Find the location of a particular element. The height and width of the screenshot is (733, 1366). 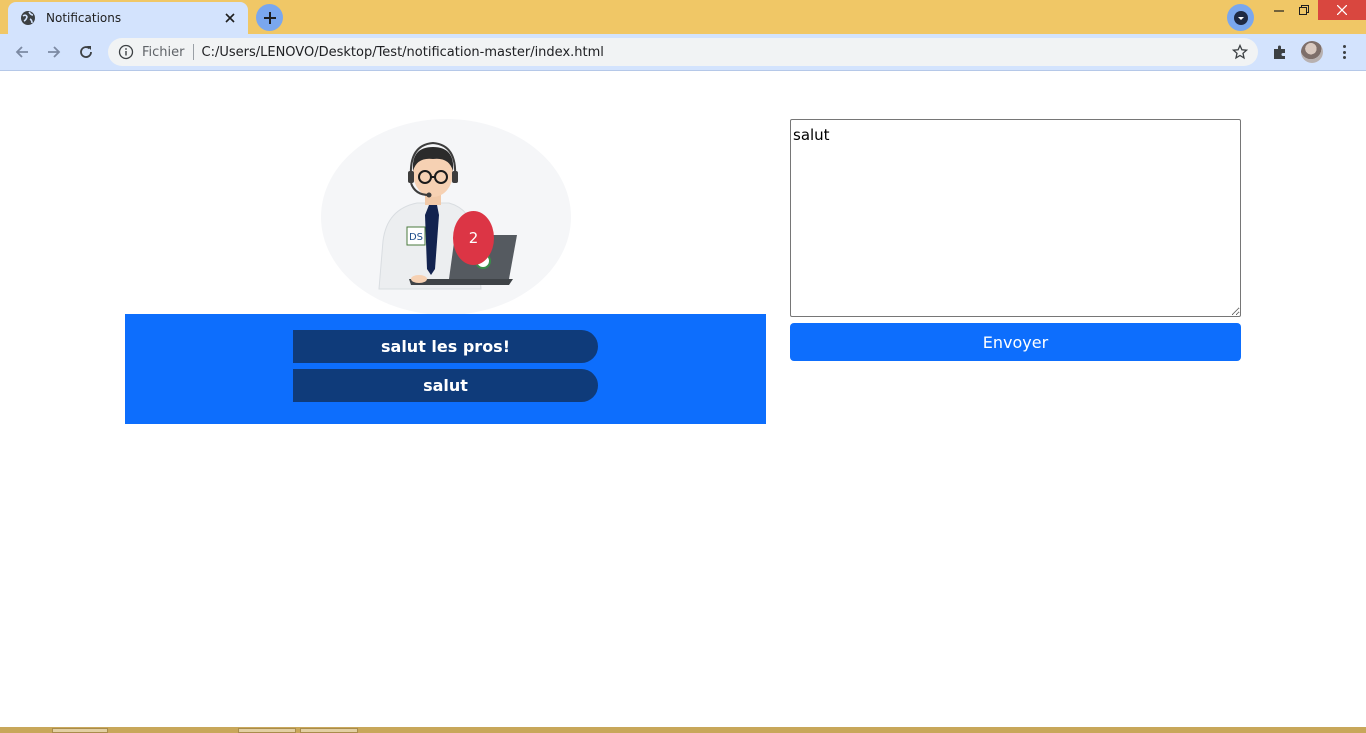

new-tab-button is located at coordinates (269, 17).